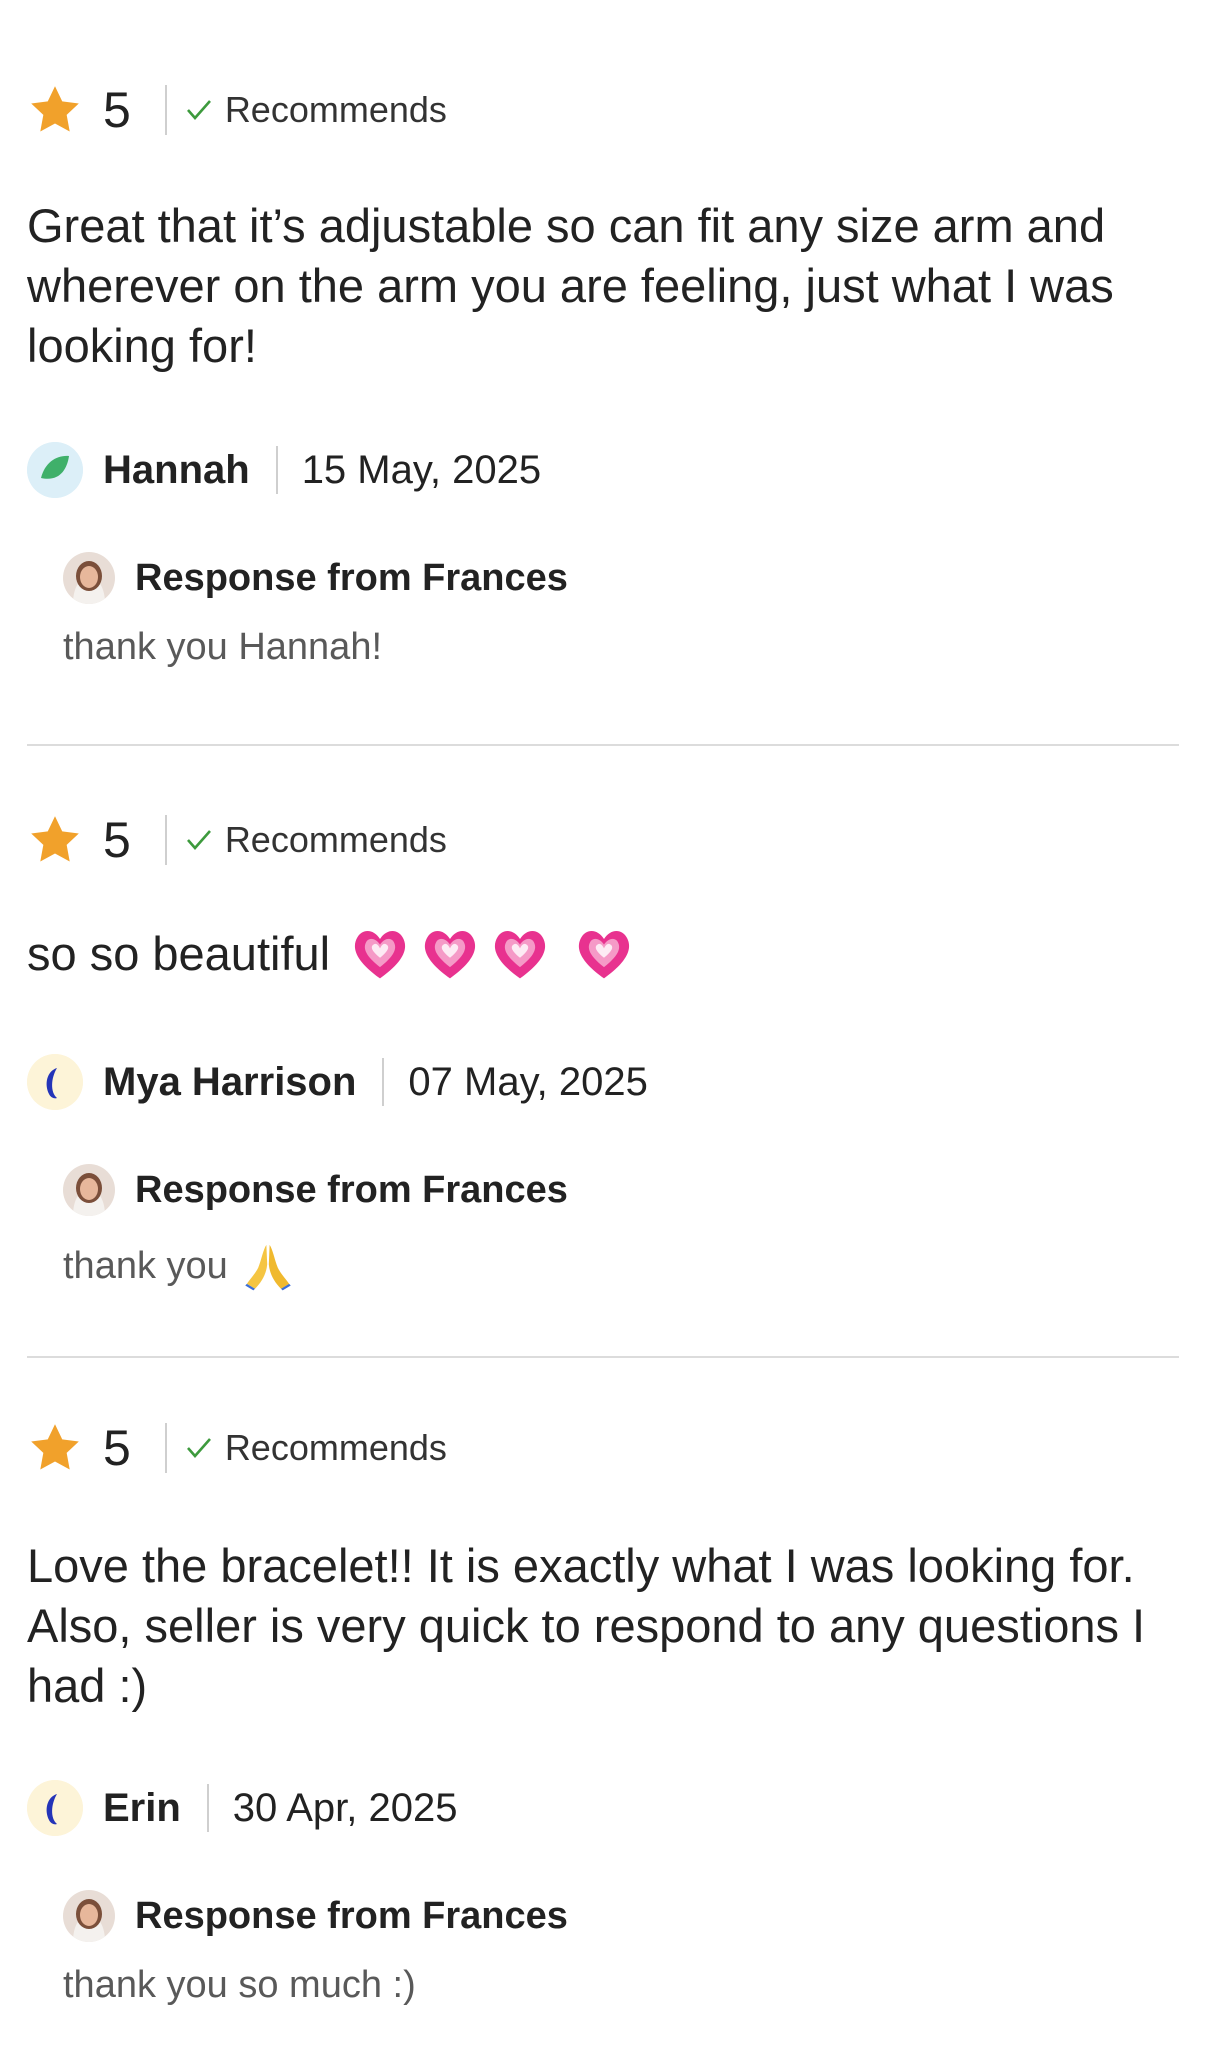  Describe the element at coordinates (528, 1081) in the screenshot. I see `review-date: 07 May, 2025` at that location.